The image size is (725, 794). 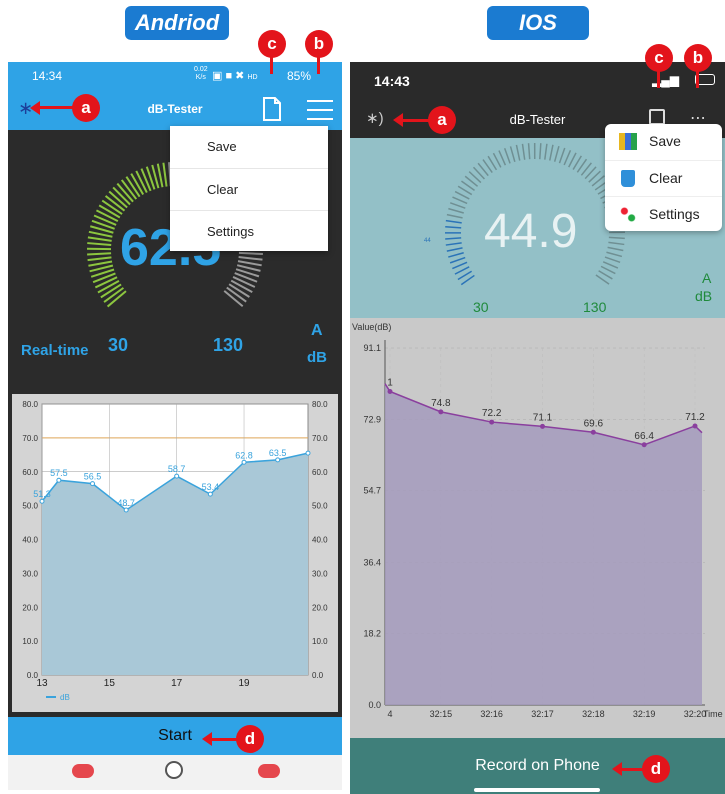 What do you see at coordinates (65, 697) in the screenshot?
I see `legend-label: dB` at bounding box center [65, 697].